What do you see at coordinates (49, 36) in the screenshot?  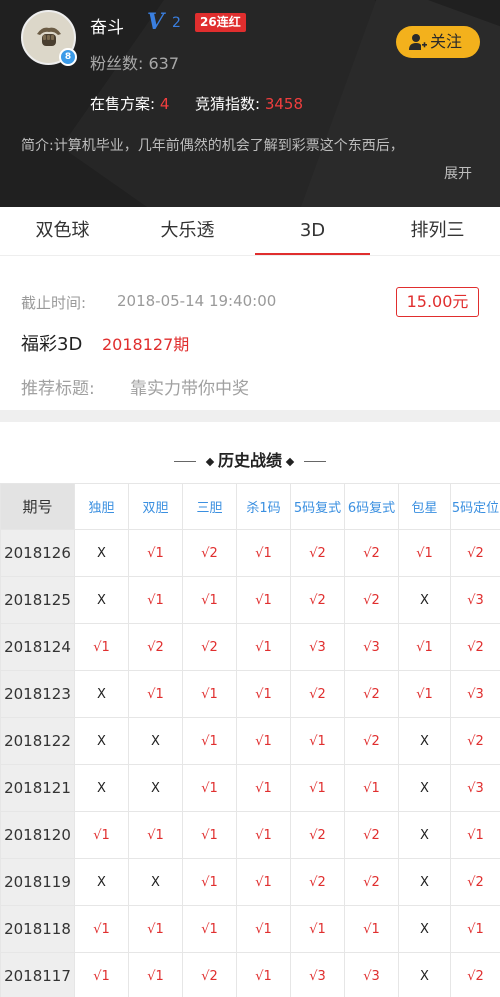 I see `fist-icon` at bounding box center [49, 36].